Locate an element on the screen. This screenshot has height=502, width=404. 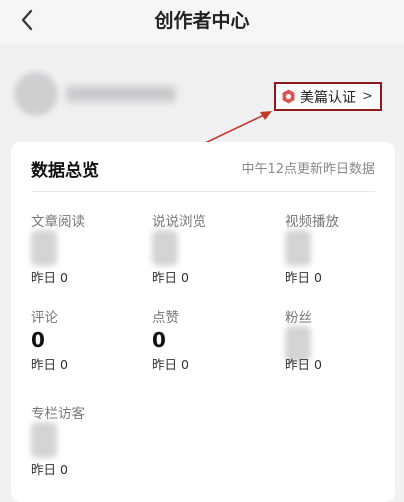
update-note: 中午12点更新昨日数据 is located at coordinates (308, 169).